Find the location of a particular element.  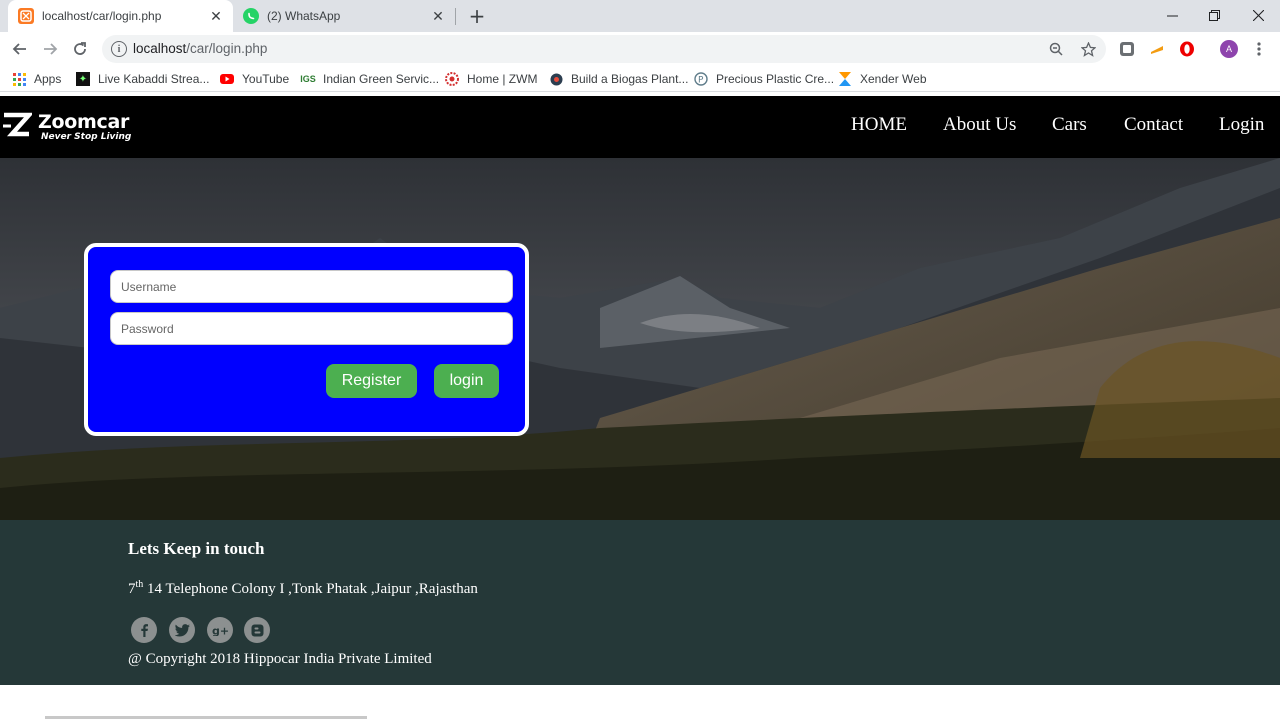

kabaddi-icon: ✦ is located at coordinates (83, 79).